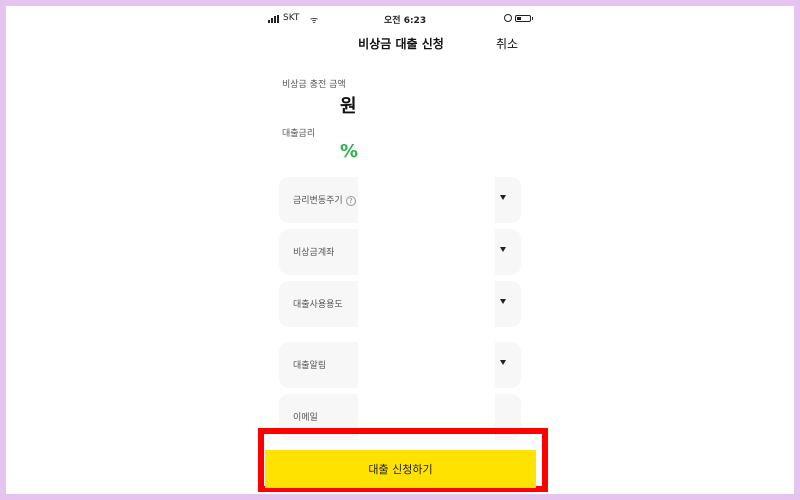 The width and height of the screenshot is (800, 500). What do you see at coordinates (274, 19) in the screenshot?
I see `signal-icon` at bounding box center [274, 19].